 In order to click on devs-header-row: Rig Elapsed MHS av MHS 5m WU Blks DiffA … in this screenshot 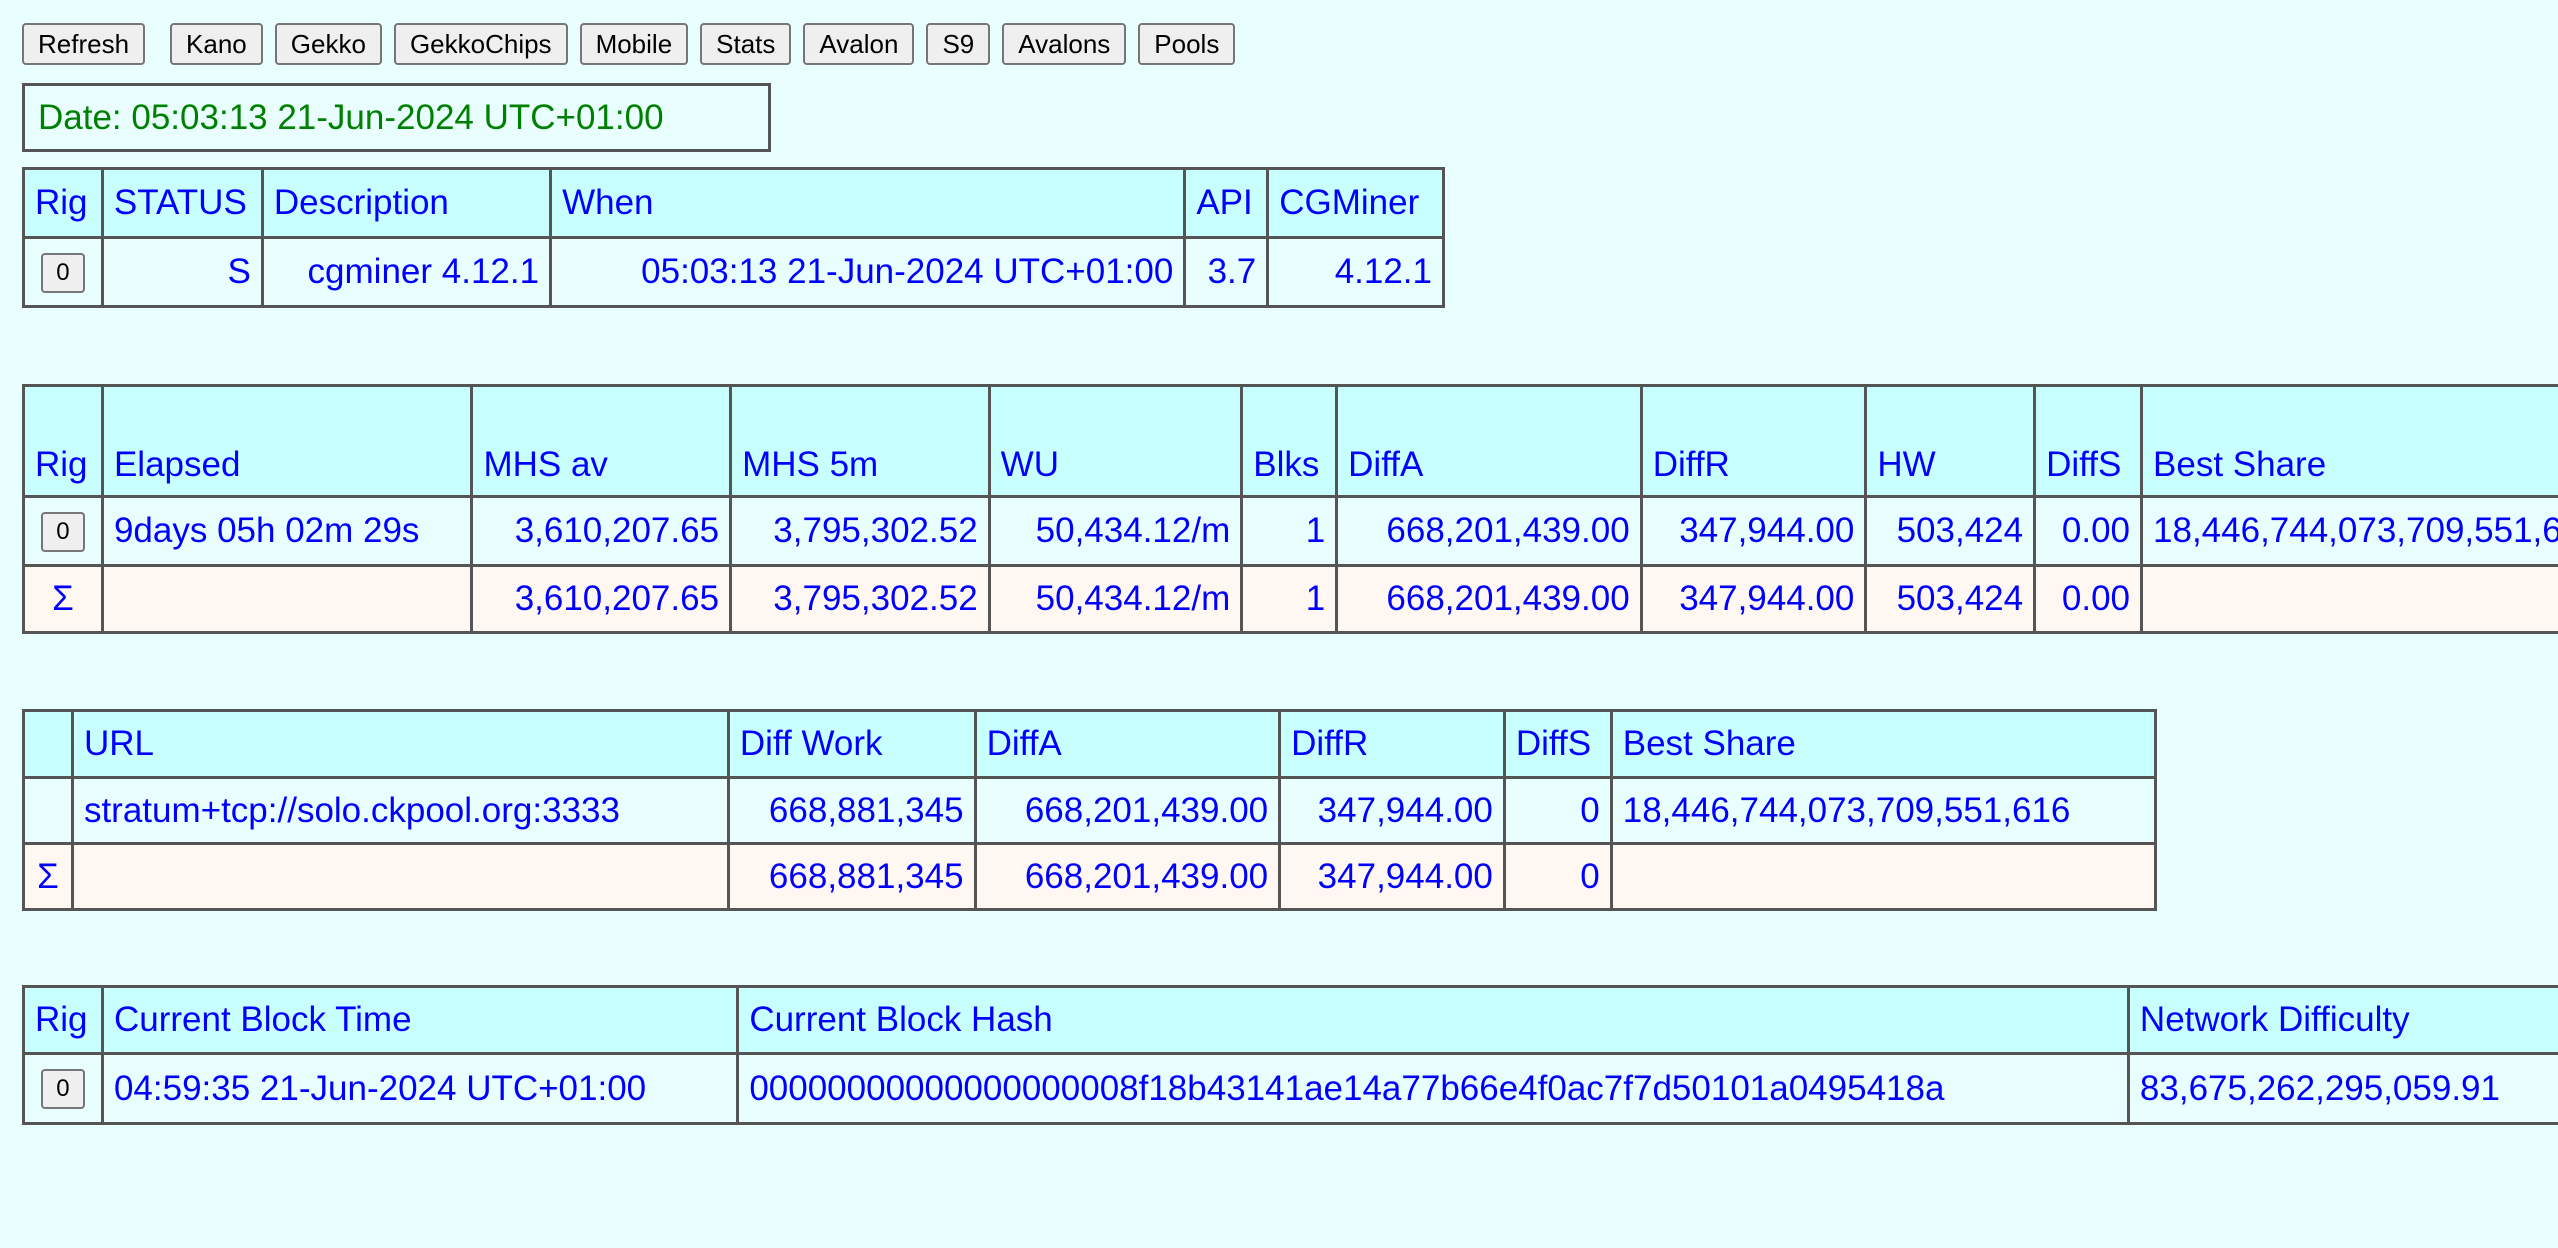, I will do `click(1290, 441)`.